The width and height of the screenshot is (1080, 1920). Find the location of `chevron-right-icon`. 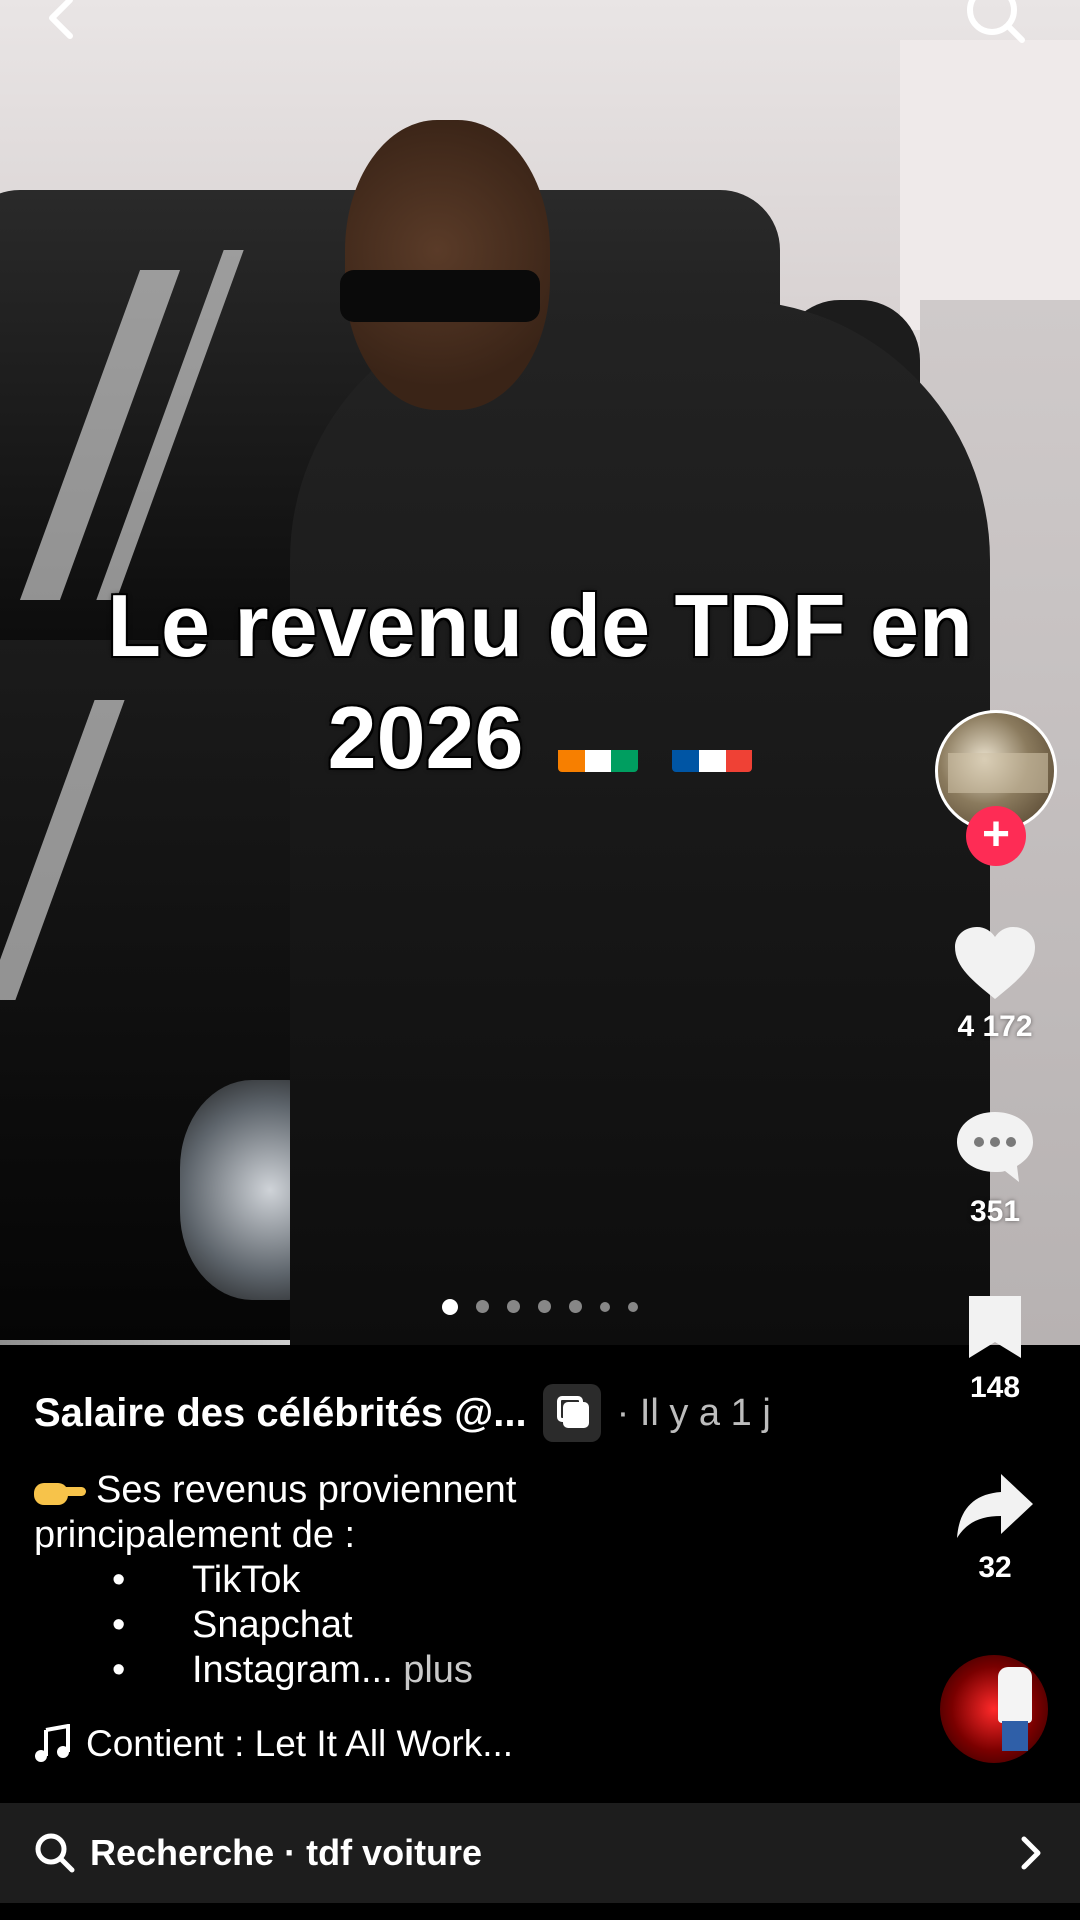

chevron-right-icon is located at coordinates (1031, 1853).